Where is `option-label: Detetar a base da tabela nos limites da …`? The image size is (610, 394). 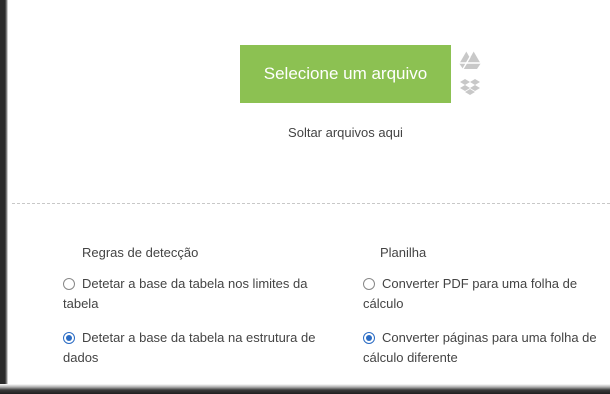 option-label: Detetar a base da tabela nos limites da … is located at coordinates (185, 293).